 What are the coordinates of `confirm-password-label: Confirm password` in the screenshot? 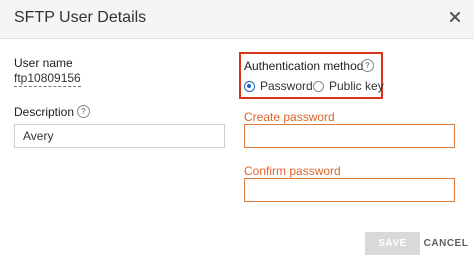 It's located at (292, 171).